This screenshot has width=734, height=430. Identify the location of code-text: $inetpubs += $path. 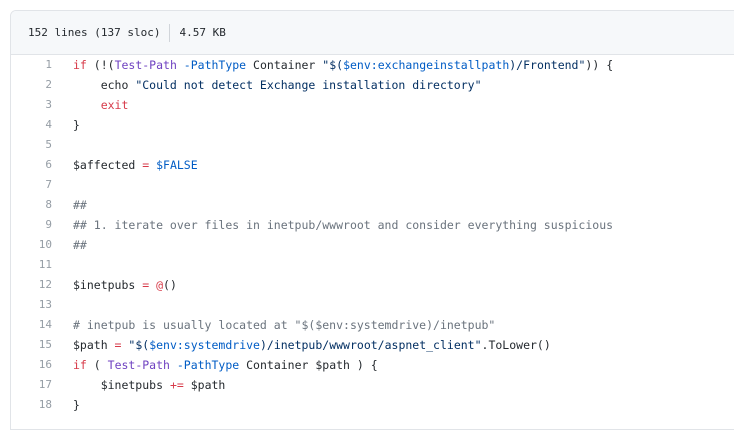
(149, 385).